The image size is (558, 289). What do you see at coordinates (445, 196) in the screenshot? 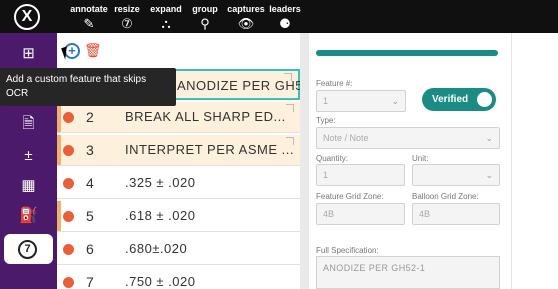
I see `balloon-grid-zone-label: Balloon Grid Zone:` at bounding box center [445, 196].